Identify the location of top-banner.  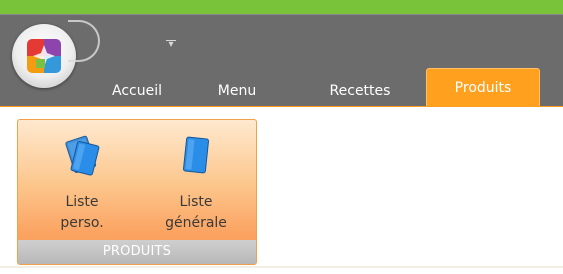
(281, 7).